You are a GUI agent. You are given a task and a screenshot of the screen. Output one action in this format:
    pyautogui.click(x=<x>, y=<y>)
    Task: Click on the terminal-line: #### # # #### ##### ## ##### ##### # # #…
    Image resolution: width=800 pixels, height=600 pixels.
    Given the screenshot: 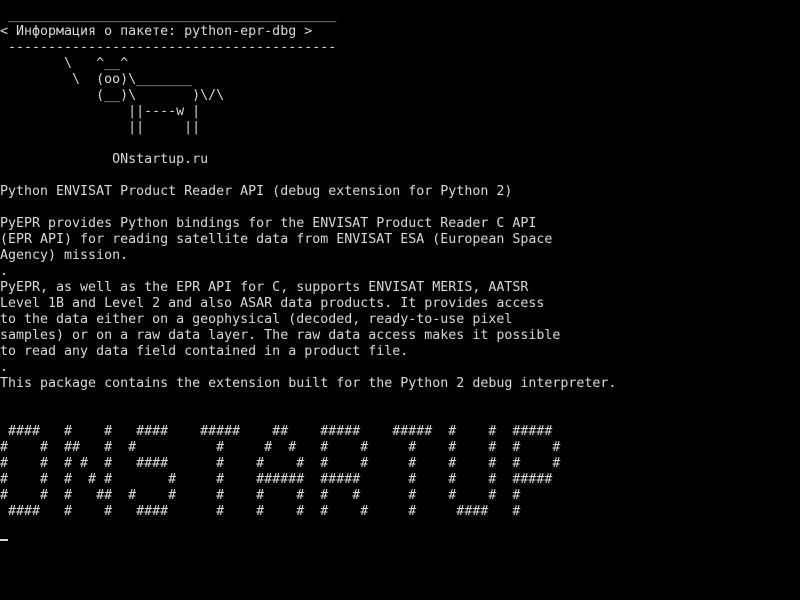 What is the action you would take?
    pyautogui.click(x=276, y=431)
    